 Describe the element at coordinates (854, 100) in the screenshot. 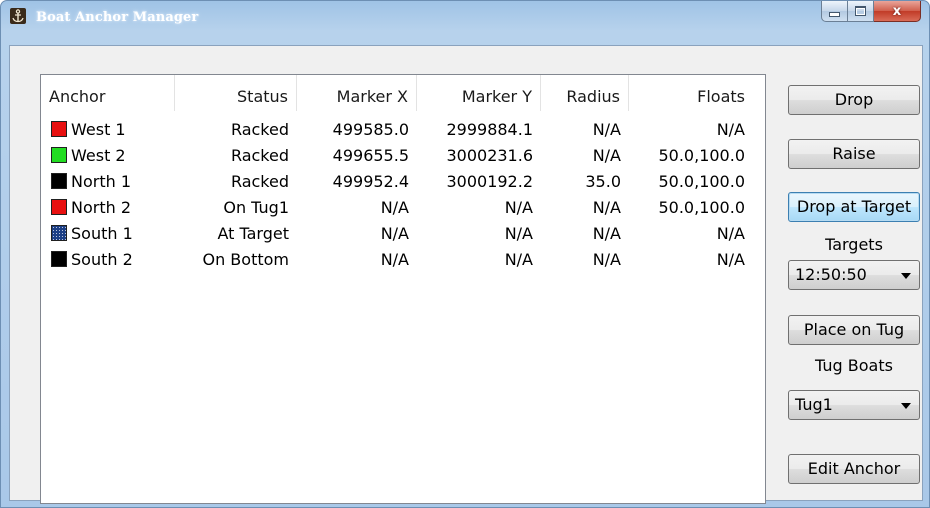

I see `drop-button: Drop` at that location.